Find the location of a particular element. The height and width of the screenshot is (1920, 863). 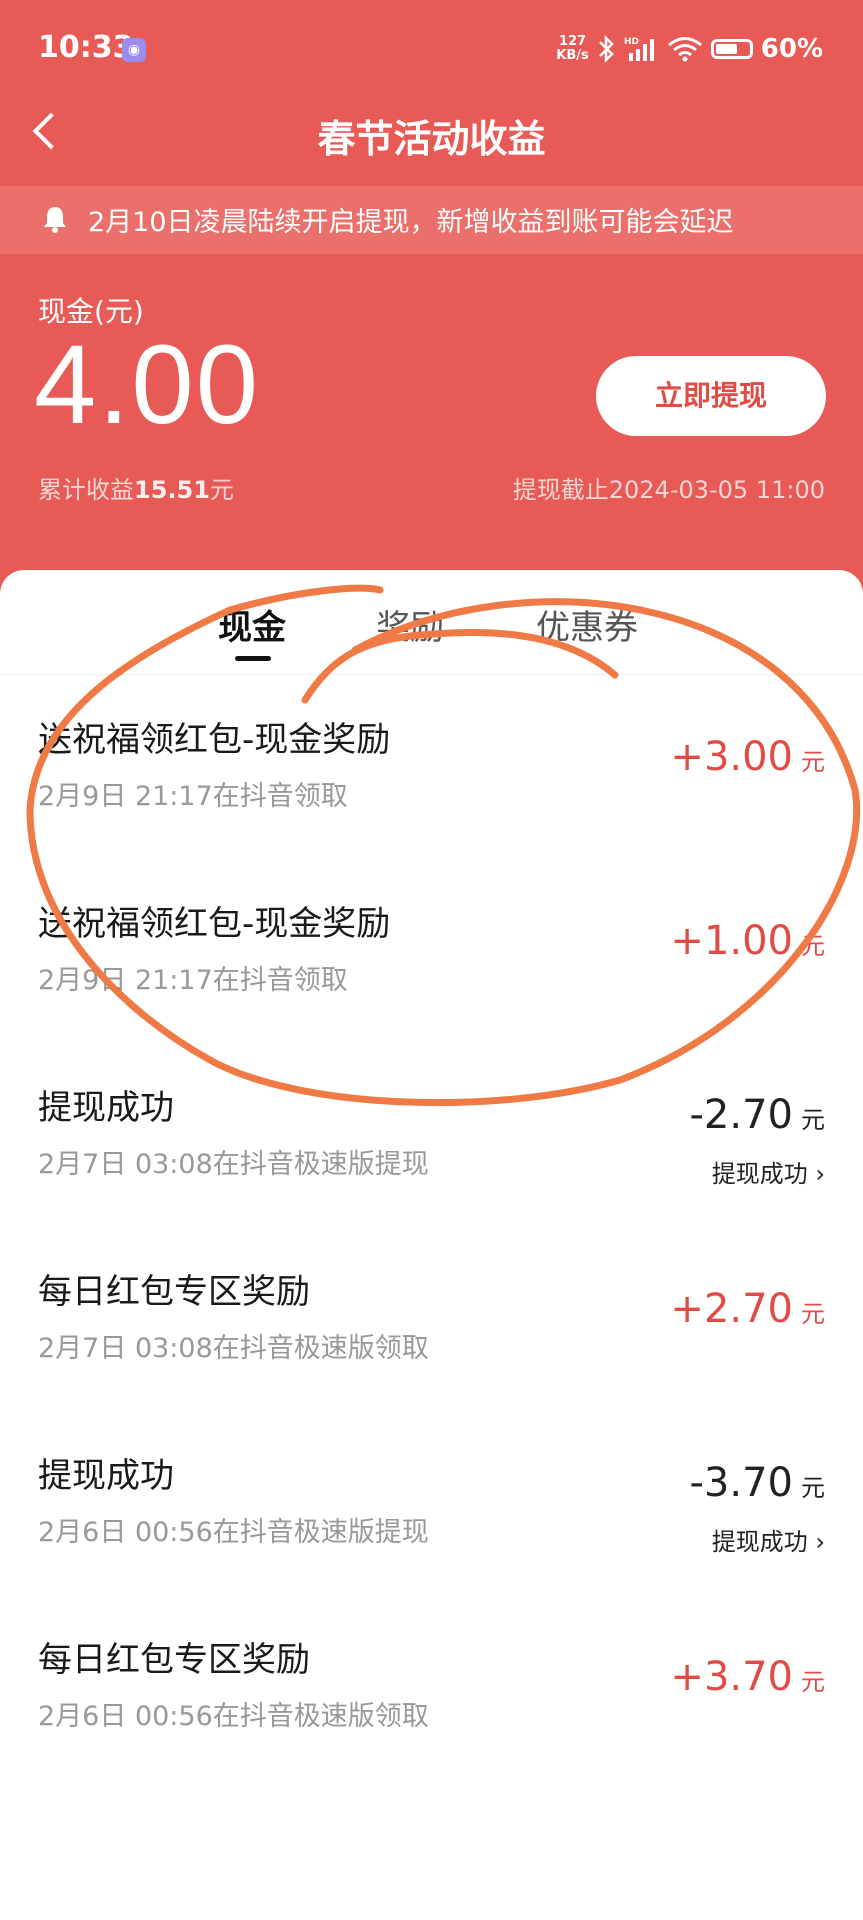

cash-amount: 4.00 is located at coordinates (147, 384).